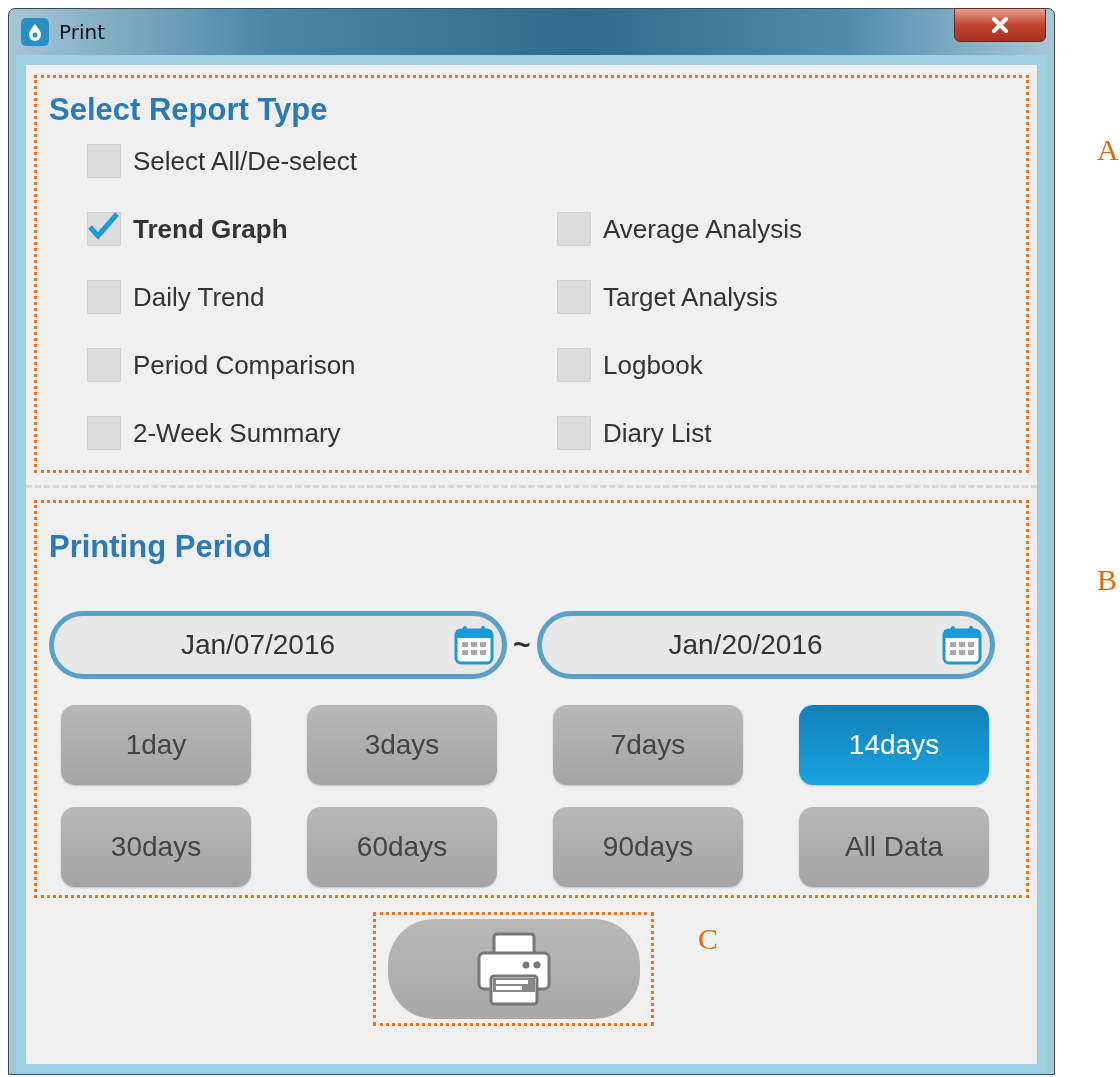 Image resolution: width=1120 pixels, height=1077 pixels. Describe the element at coordinates (894, 847) in the screenshot. I see `period-button: All Data` at that location.